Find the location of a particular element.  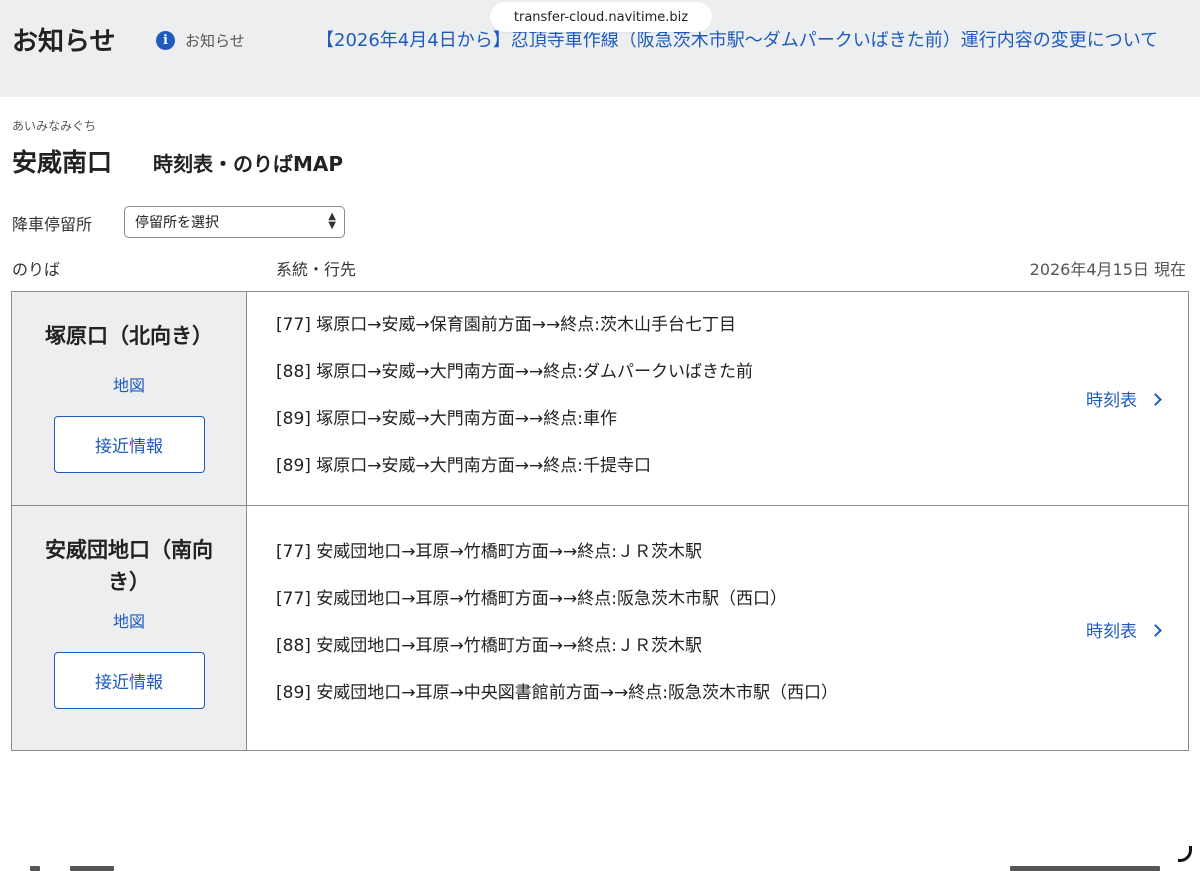

route-item: [77] 安威団地口→耳原→竹橋町方面→→終点:阪急茨木市駅（西口） is located at coordinates (532, 599).